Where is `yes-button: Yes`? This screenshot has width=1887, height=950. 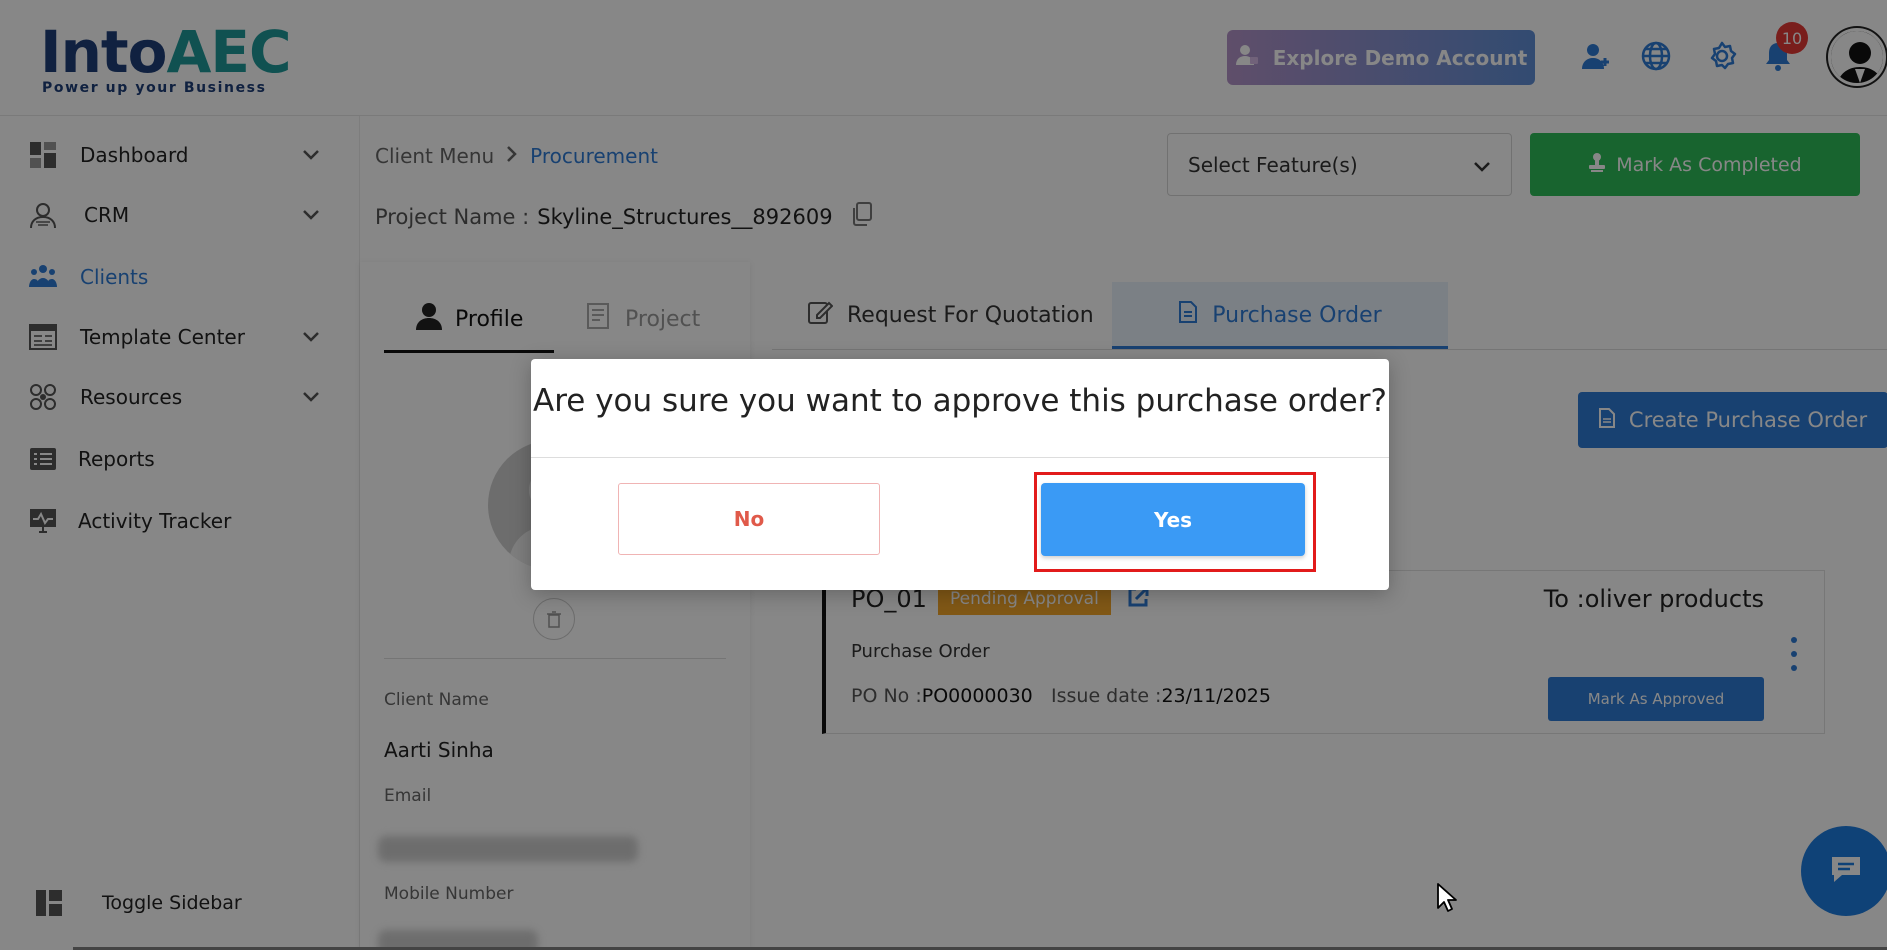 yes-button: Yes is located at coordinates (1173, 519).